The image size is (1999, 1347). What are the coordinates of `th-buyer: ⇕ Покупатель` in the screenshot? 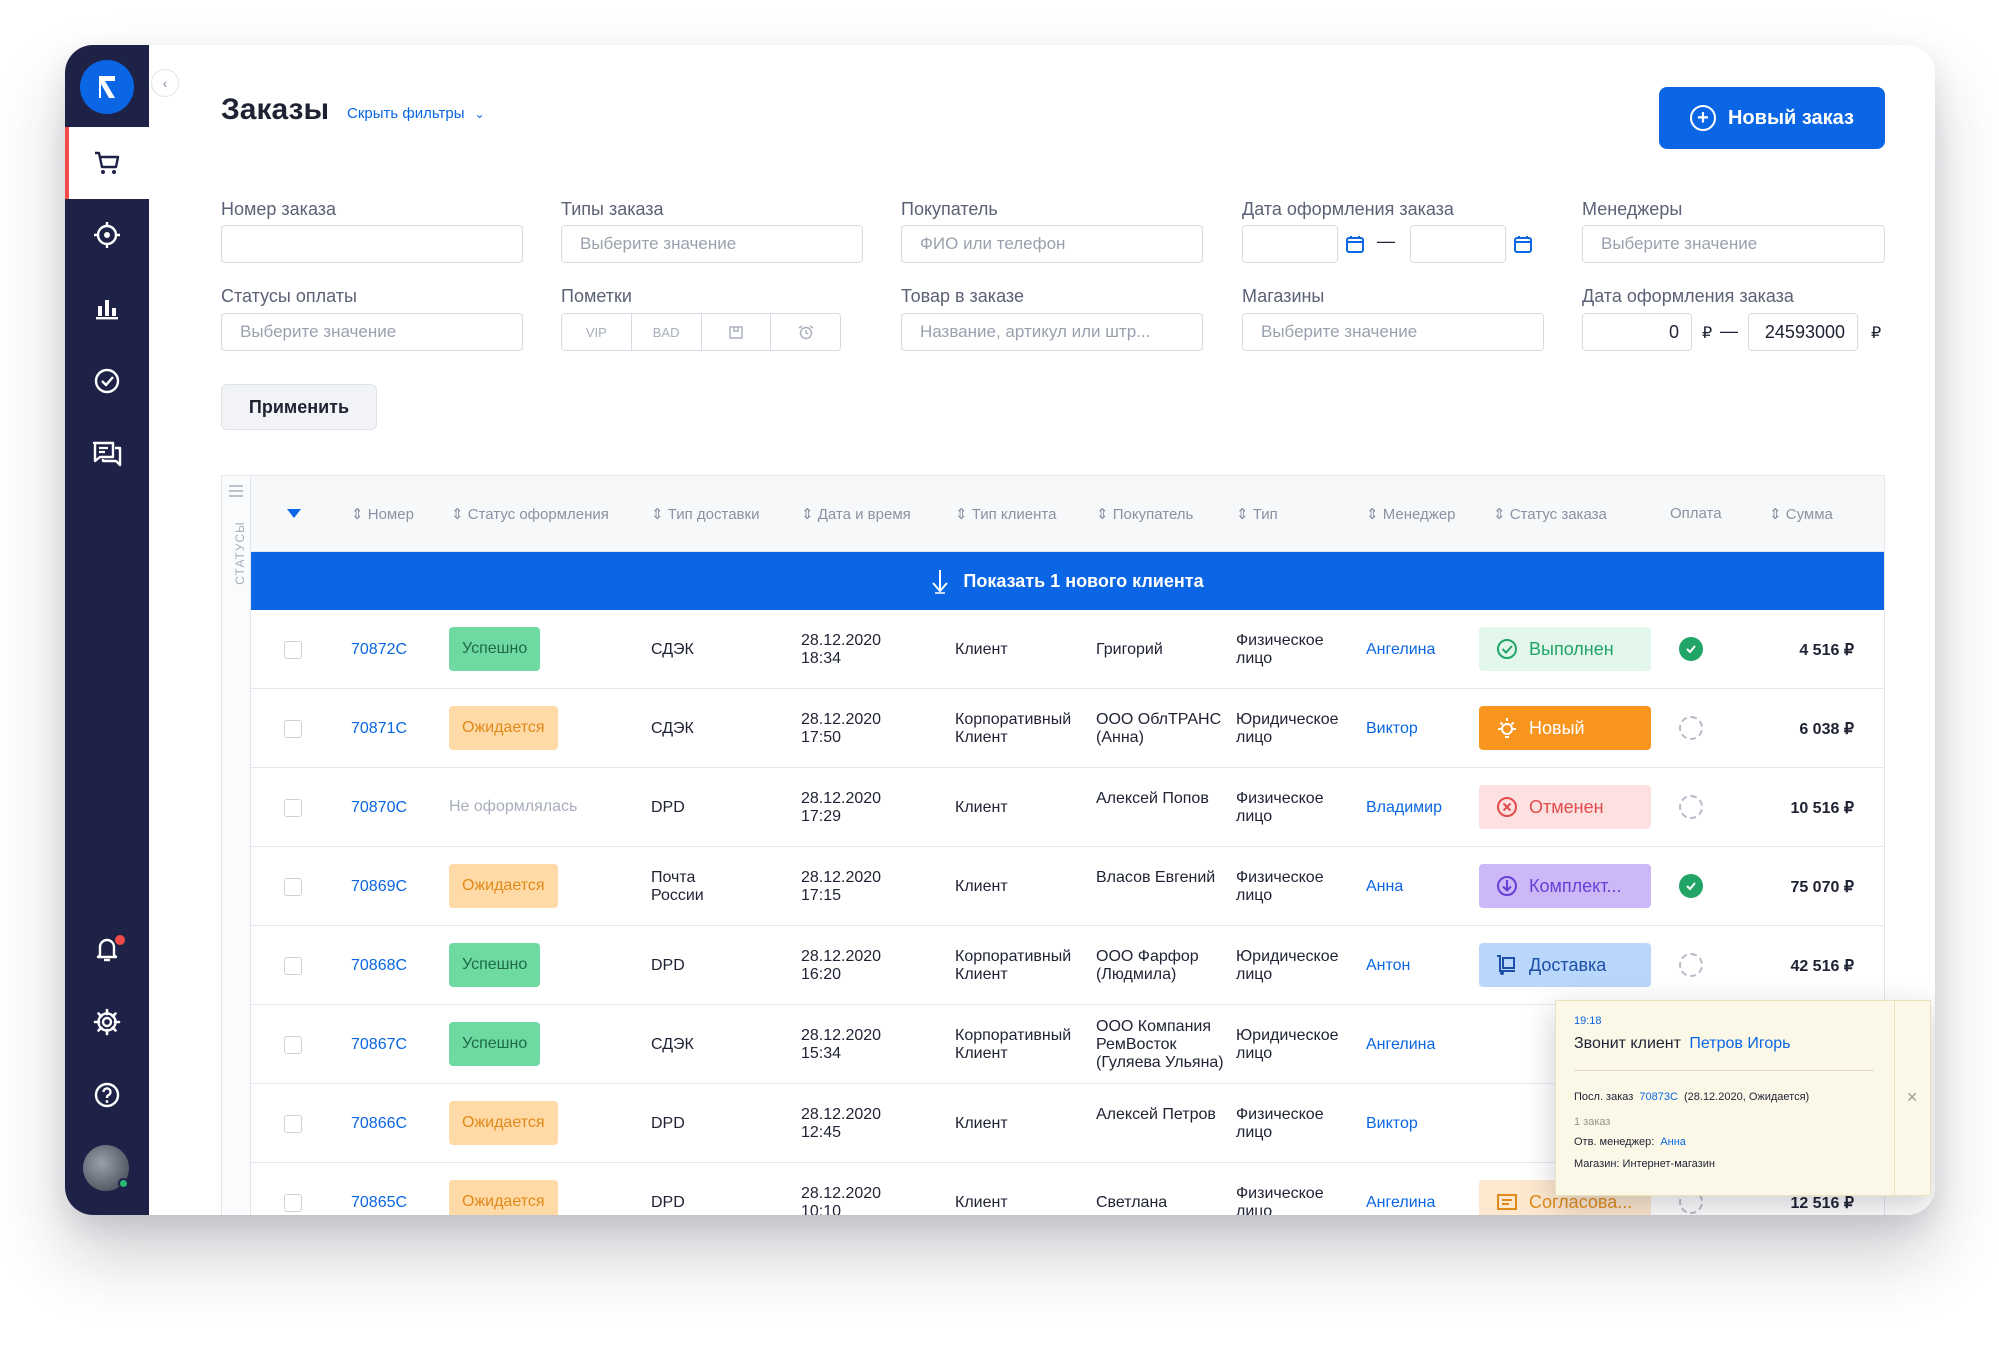 It's located at (1144, 514).